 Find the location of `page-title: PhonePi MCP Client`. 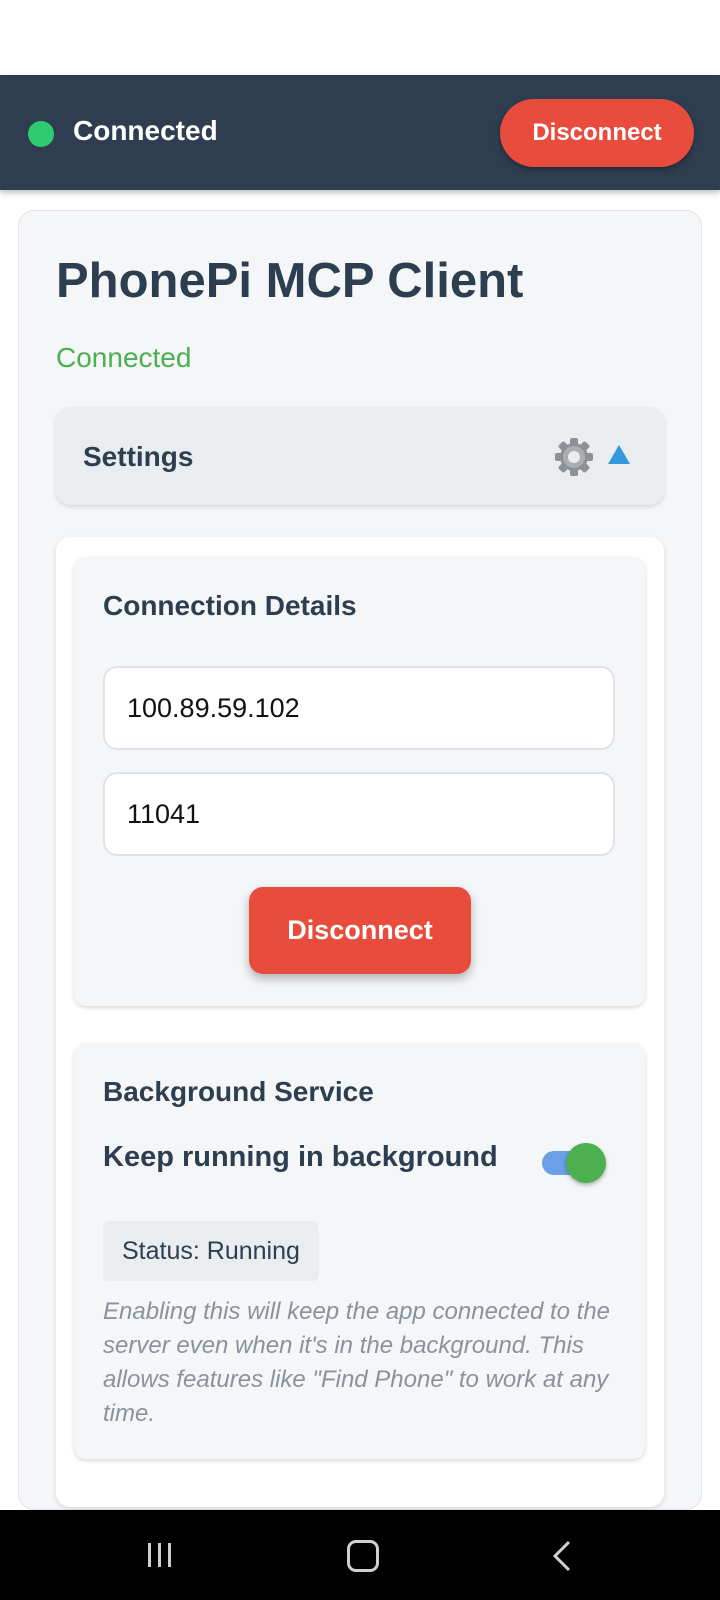

page-title: PhonePi MCP Client is located at coordinates (290, 281).